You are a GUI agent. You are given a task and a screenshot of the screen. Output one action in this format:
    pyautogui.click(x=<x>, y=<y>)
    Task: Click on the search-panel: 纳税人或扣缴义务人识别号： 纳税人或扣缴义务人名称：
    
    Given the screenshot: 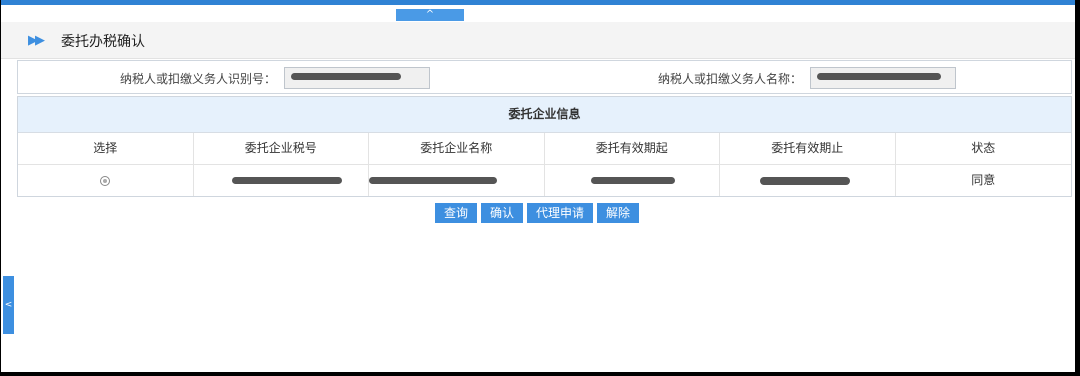 What is the action you would take?
    pyautogui.click(x=544, y=77)
    